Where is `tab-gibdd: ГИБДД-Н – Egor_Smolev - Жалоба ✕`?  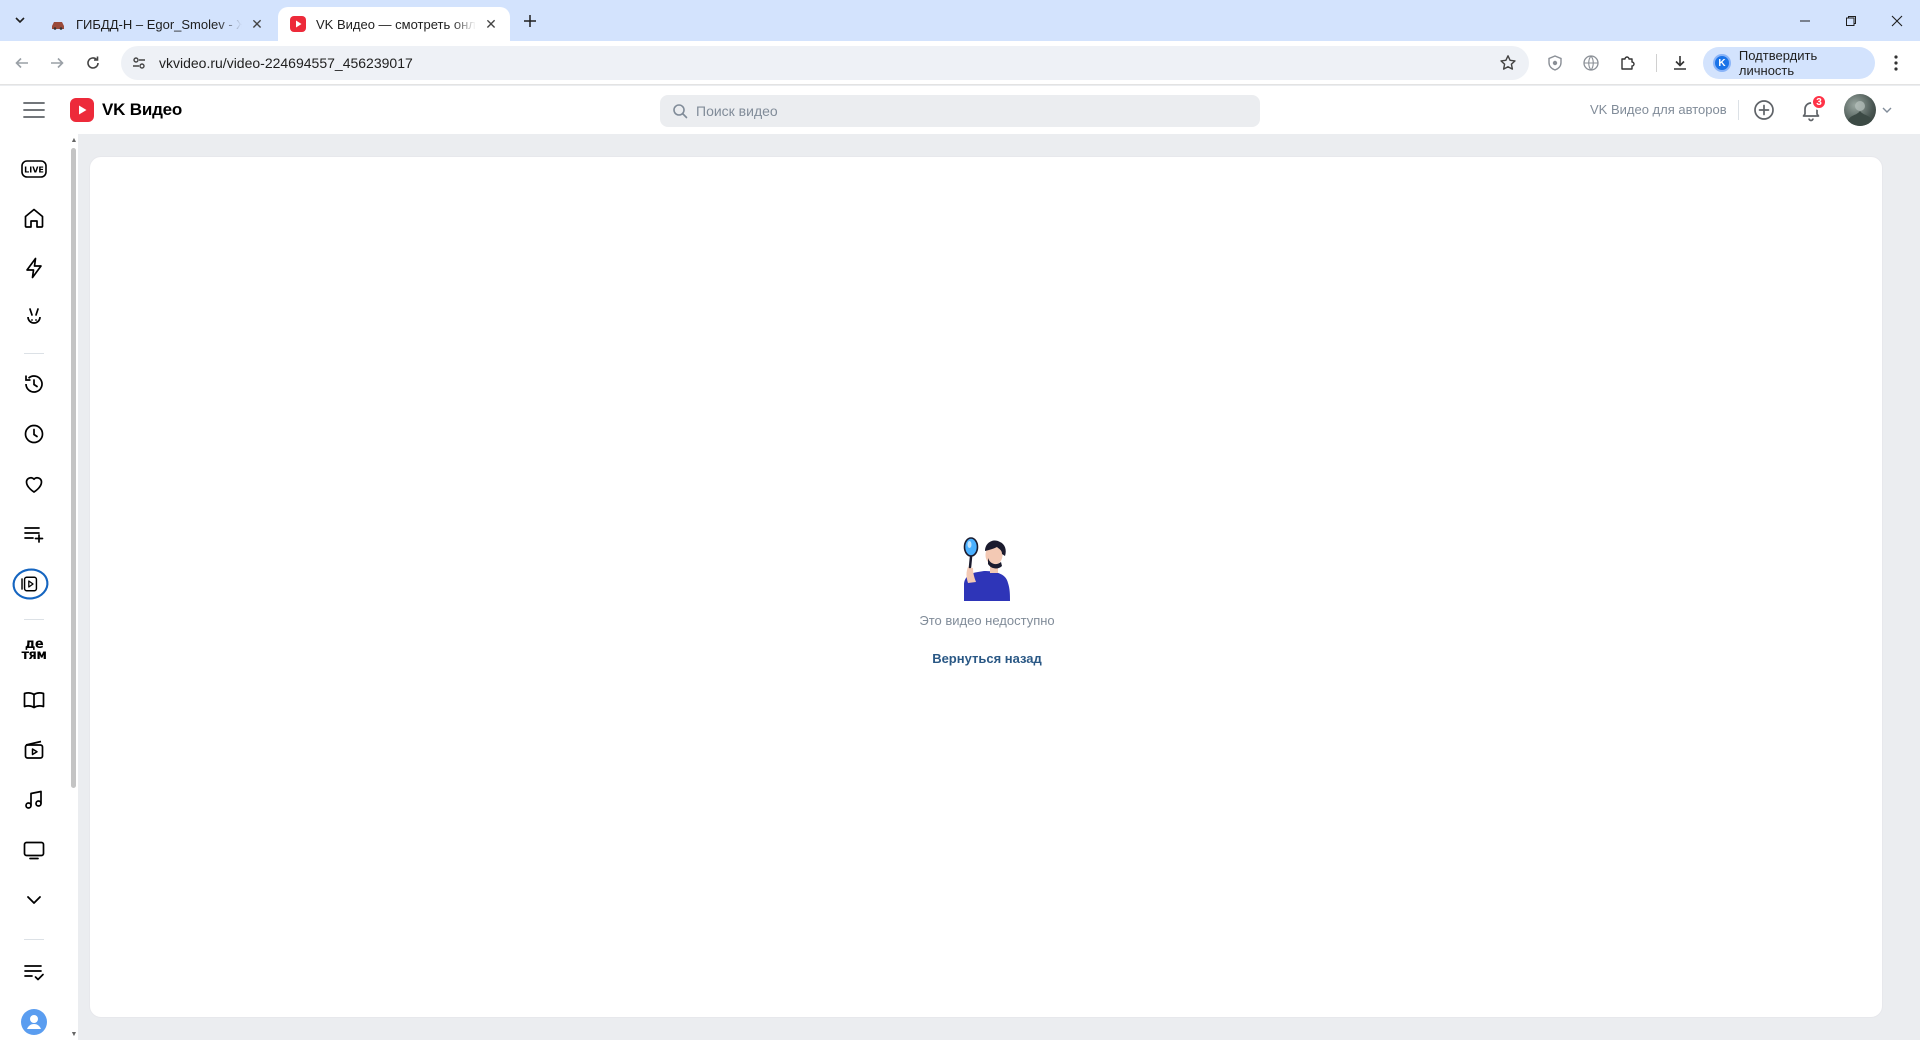
tab-gibdd: ГИБДД-Н – Egor_Smolev - Жалоба ✕ is located at coordinates (157, 24).